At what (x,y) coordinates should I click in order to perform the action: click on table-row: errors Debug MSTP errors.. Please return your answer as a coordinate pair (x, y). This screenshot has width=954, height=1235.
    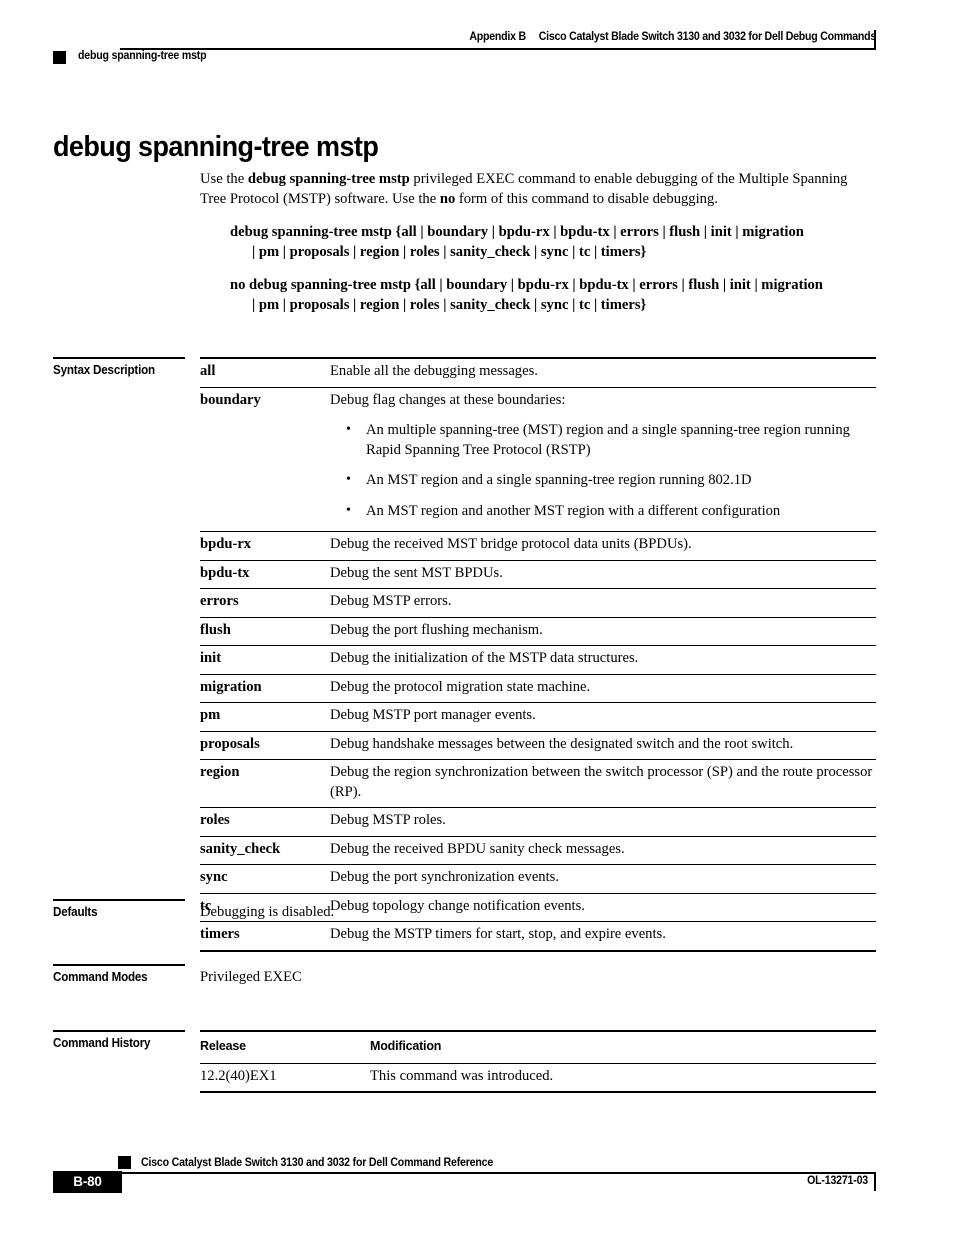
    Looking at the image, I should click on (538, 603).